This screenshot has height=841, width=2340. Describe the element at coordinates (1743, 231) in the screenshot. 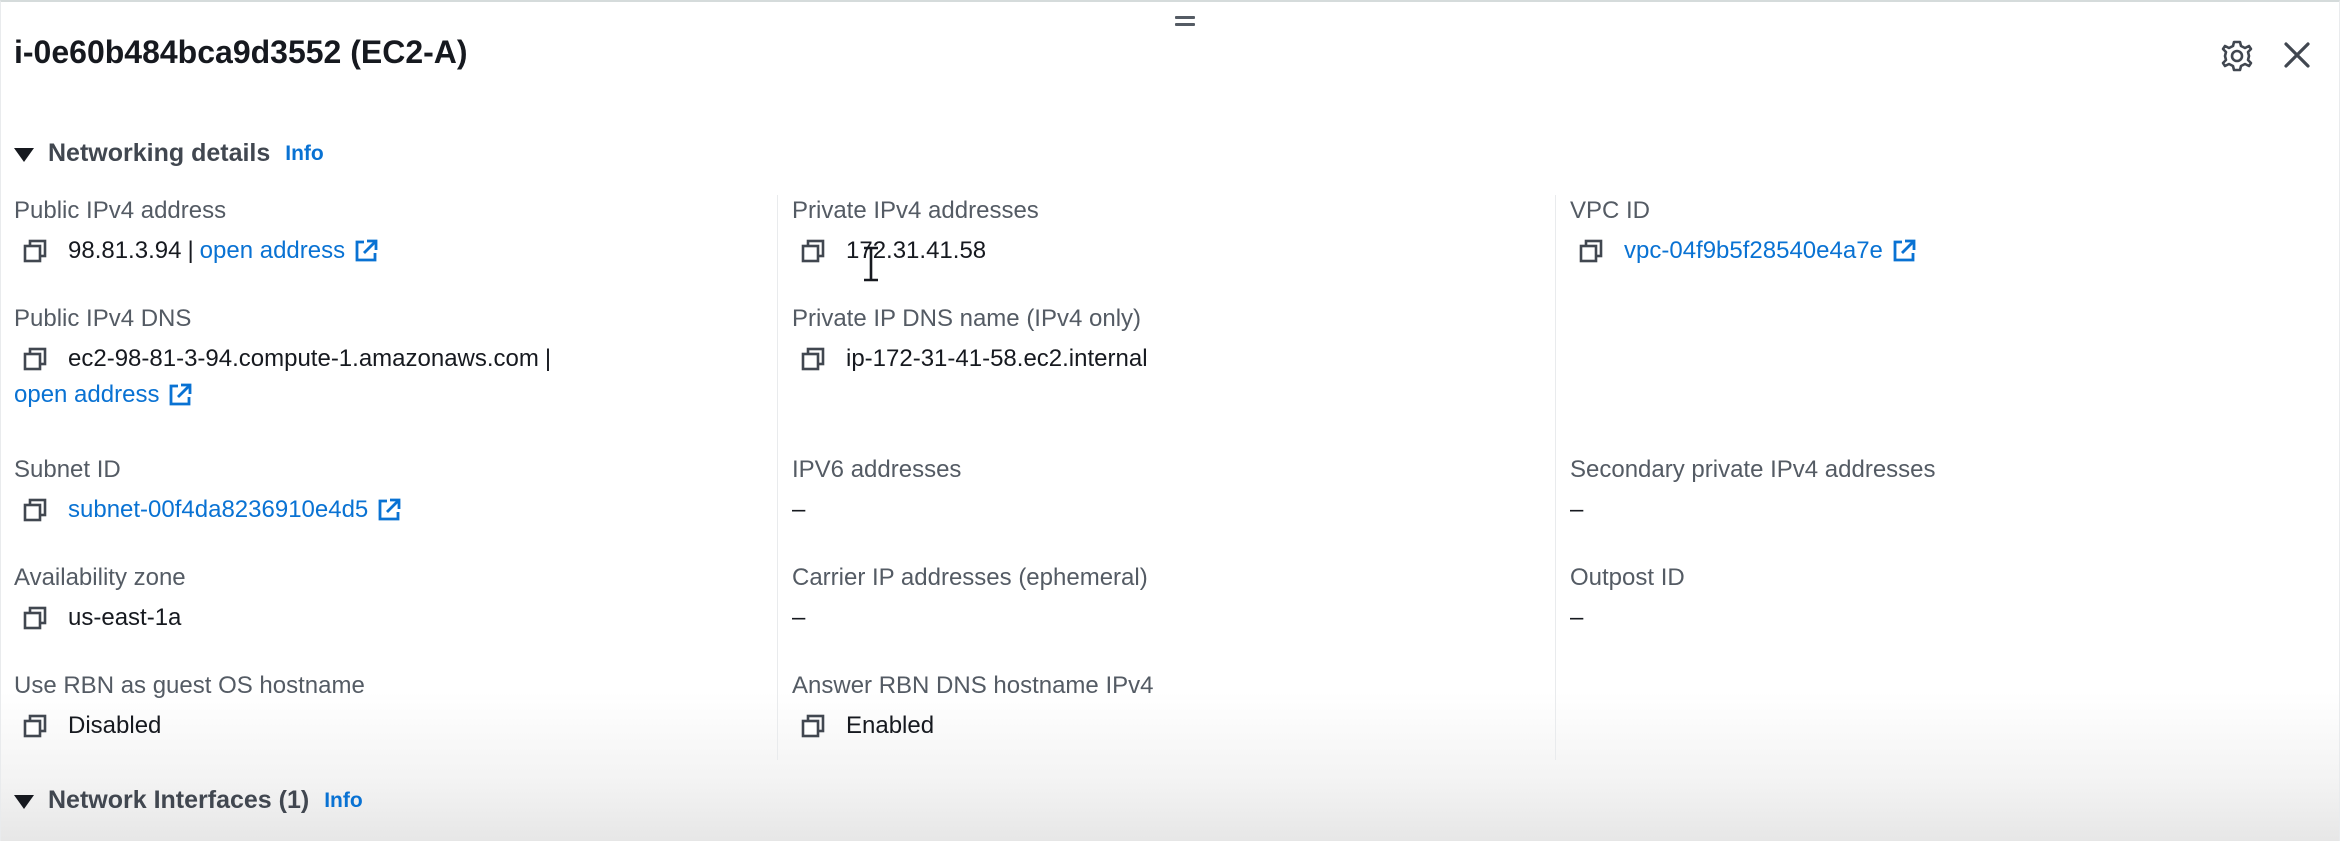

I see `vpc-id-field: VPC ID vpc-04f9b5f28540e4a7e` at that location.